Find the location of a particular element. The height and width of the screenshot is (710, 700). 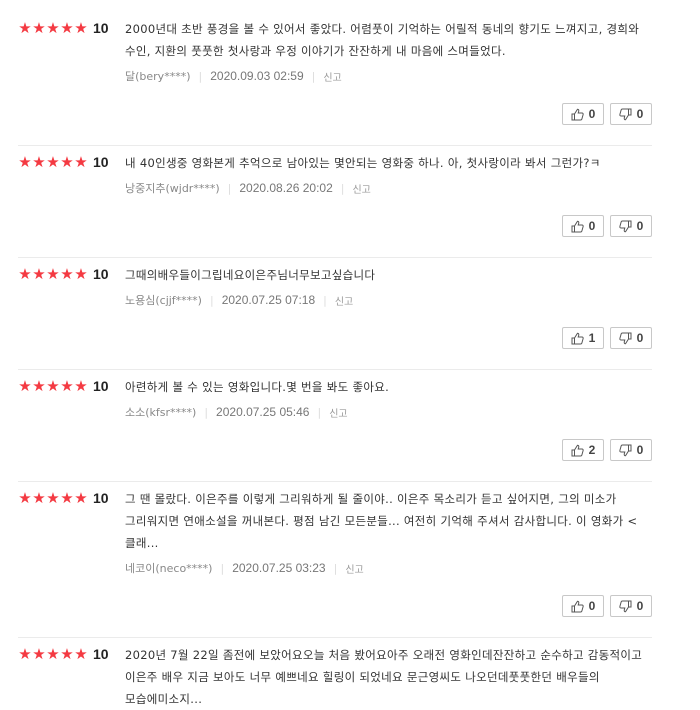

review-meta: 소소(kfsr****) | 2020.07.25 05:46 | 신고 is located at coordinates (388, 412).